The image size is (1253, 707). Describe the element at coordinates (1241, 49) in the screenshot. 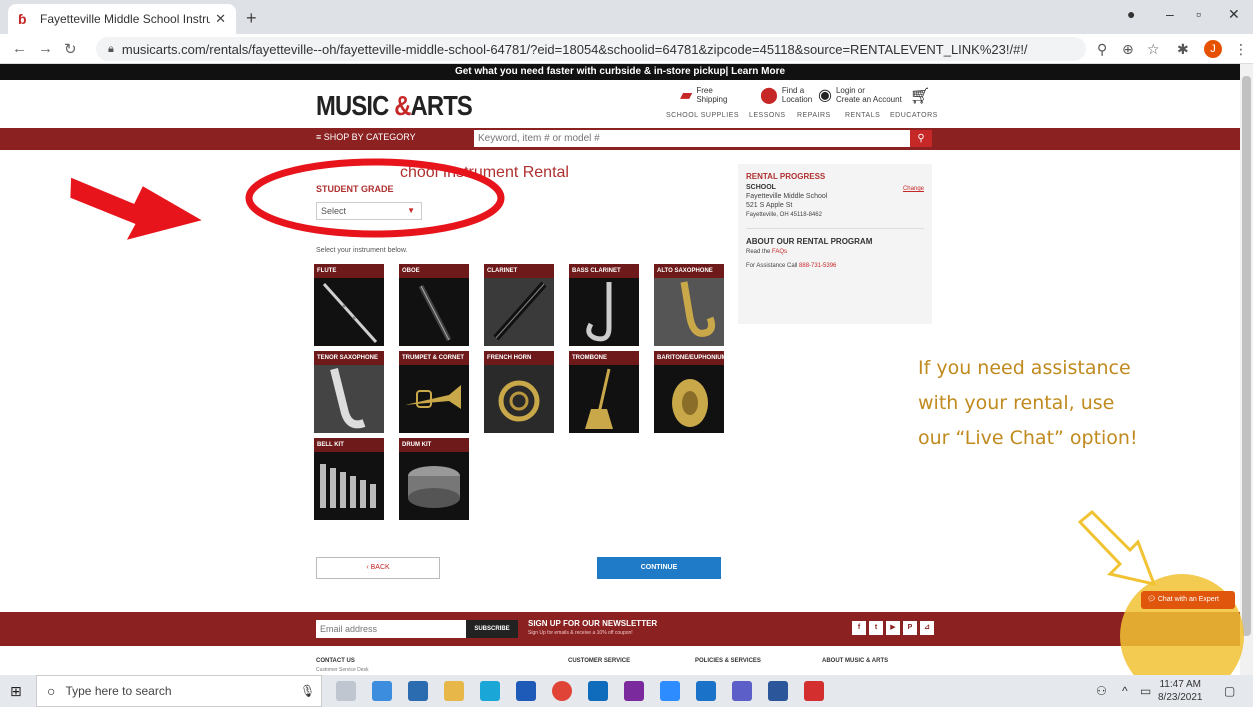

I see `menu-dots-icon: ⋮` at that location.